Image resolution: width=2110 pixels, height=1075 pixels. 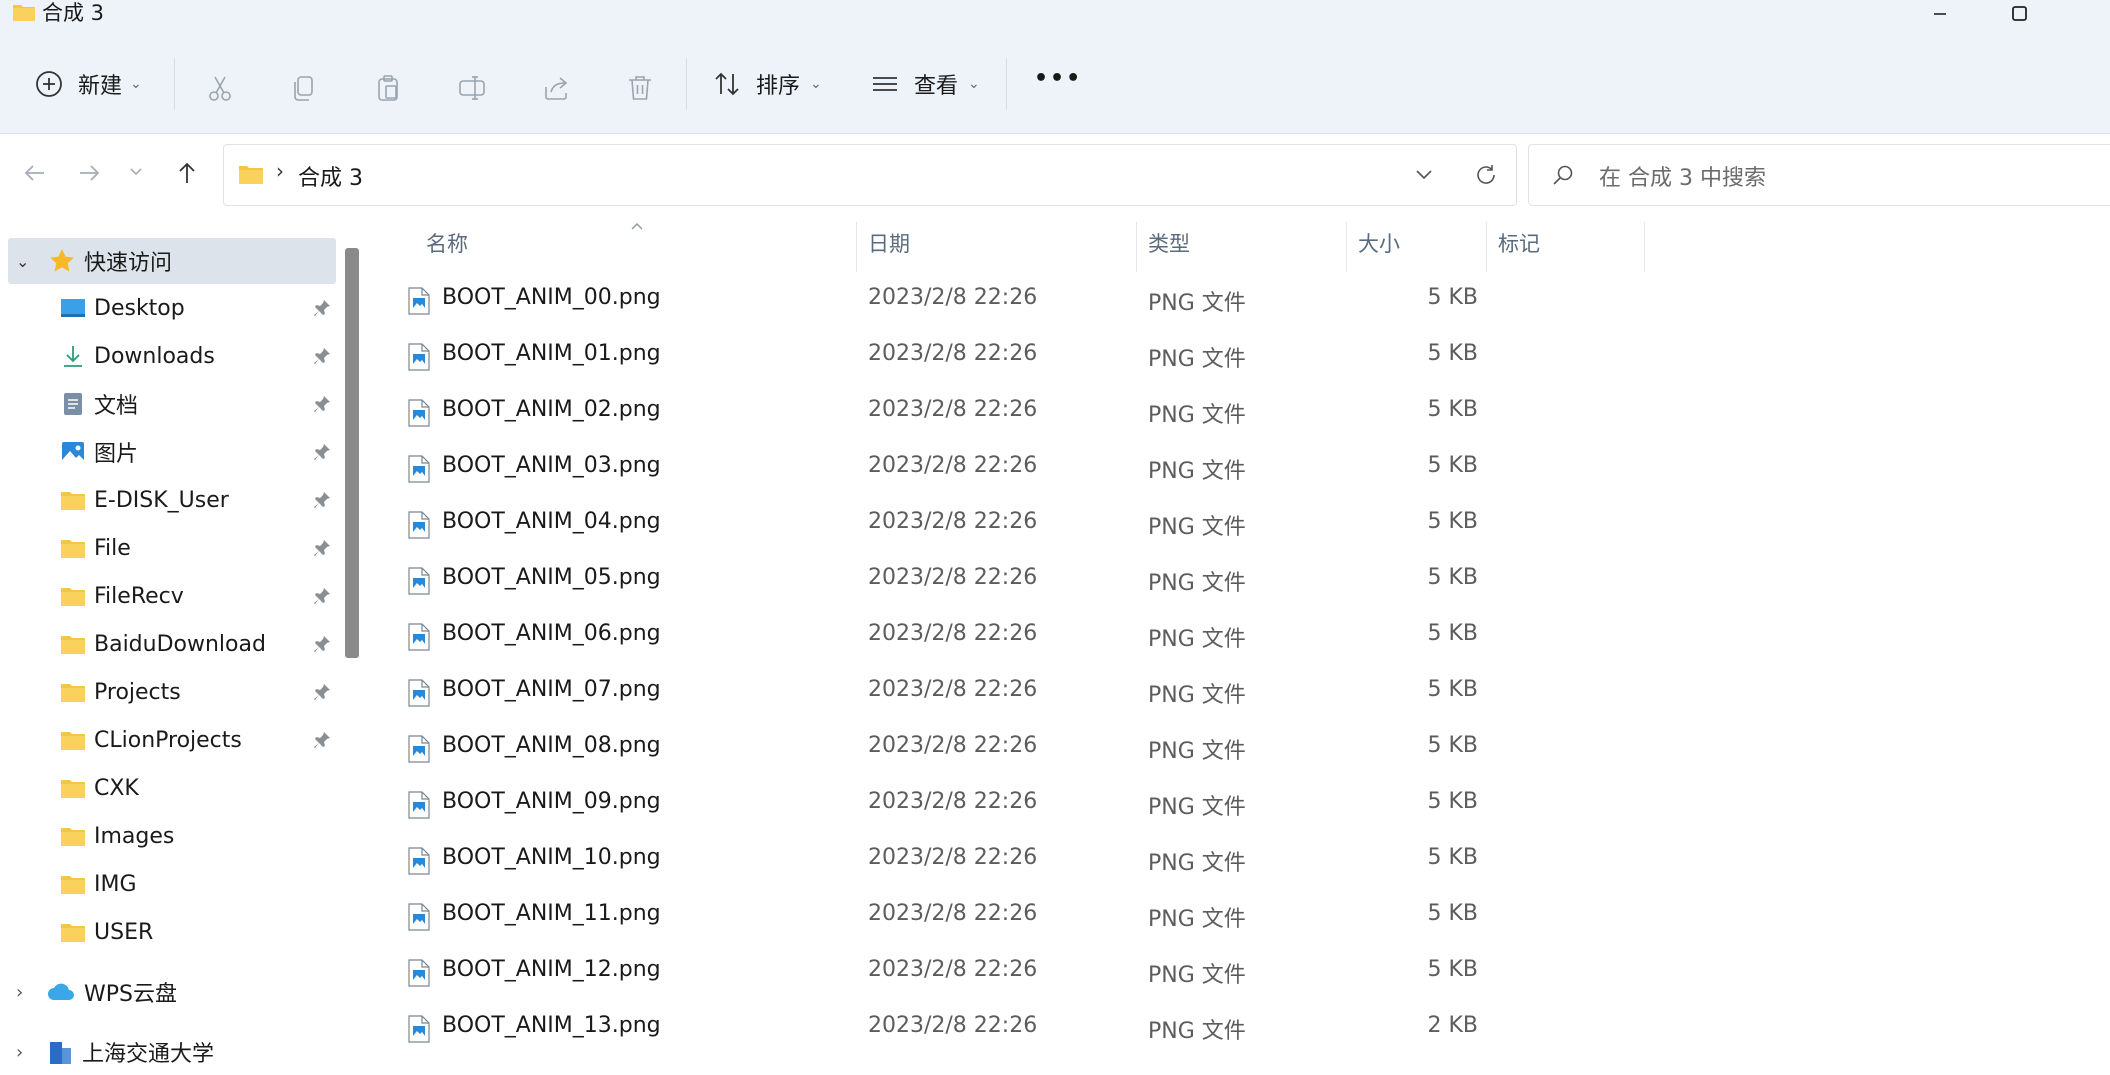 I want to click on pin-icon, so click(x=322, y=596).